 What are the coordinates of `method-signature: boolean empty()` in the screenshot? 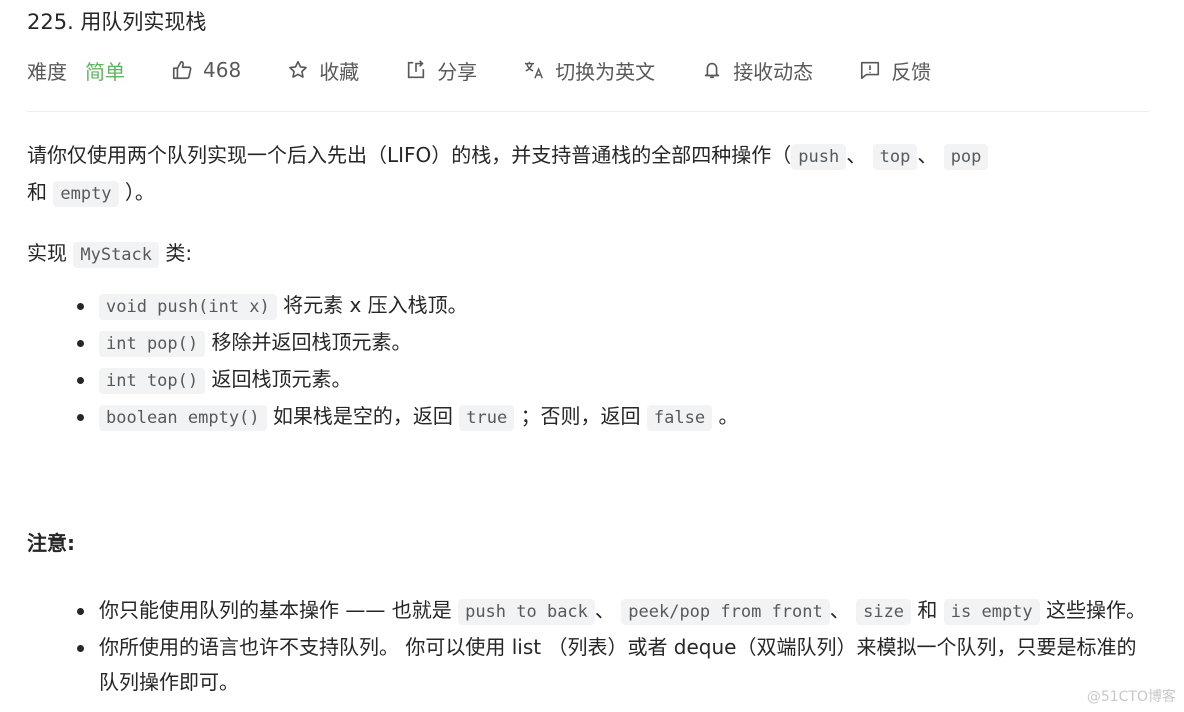 It's located at (183, 418).